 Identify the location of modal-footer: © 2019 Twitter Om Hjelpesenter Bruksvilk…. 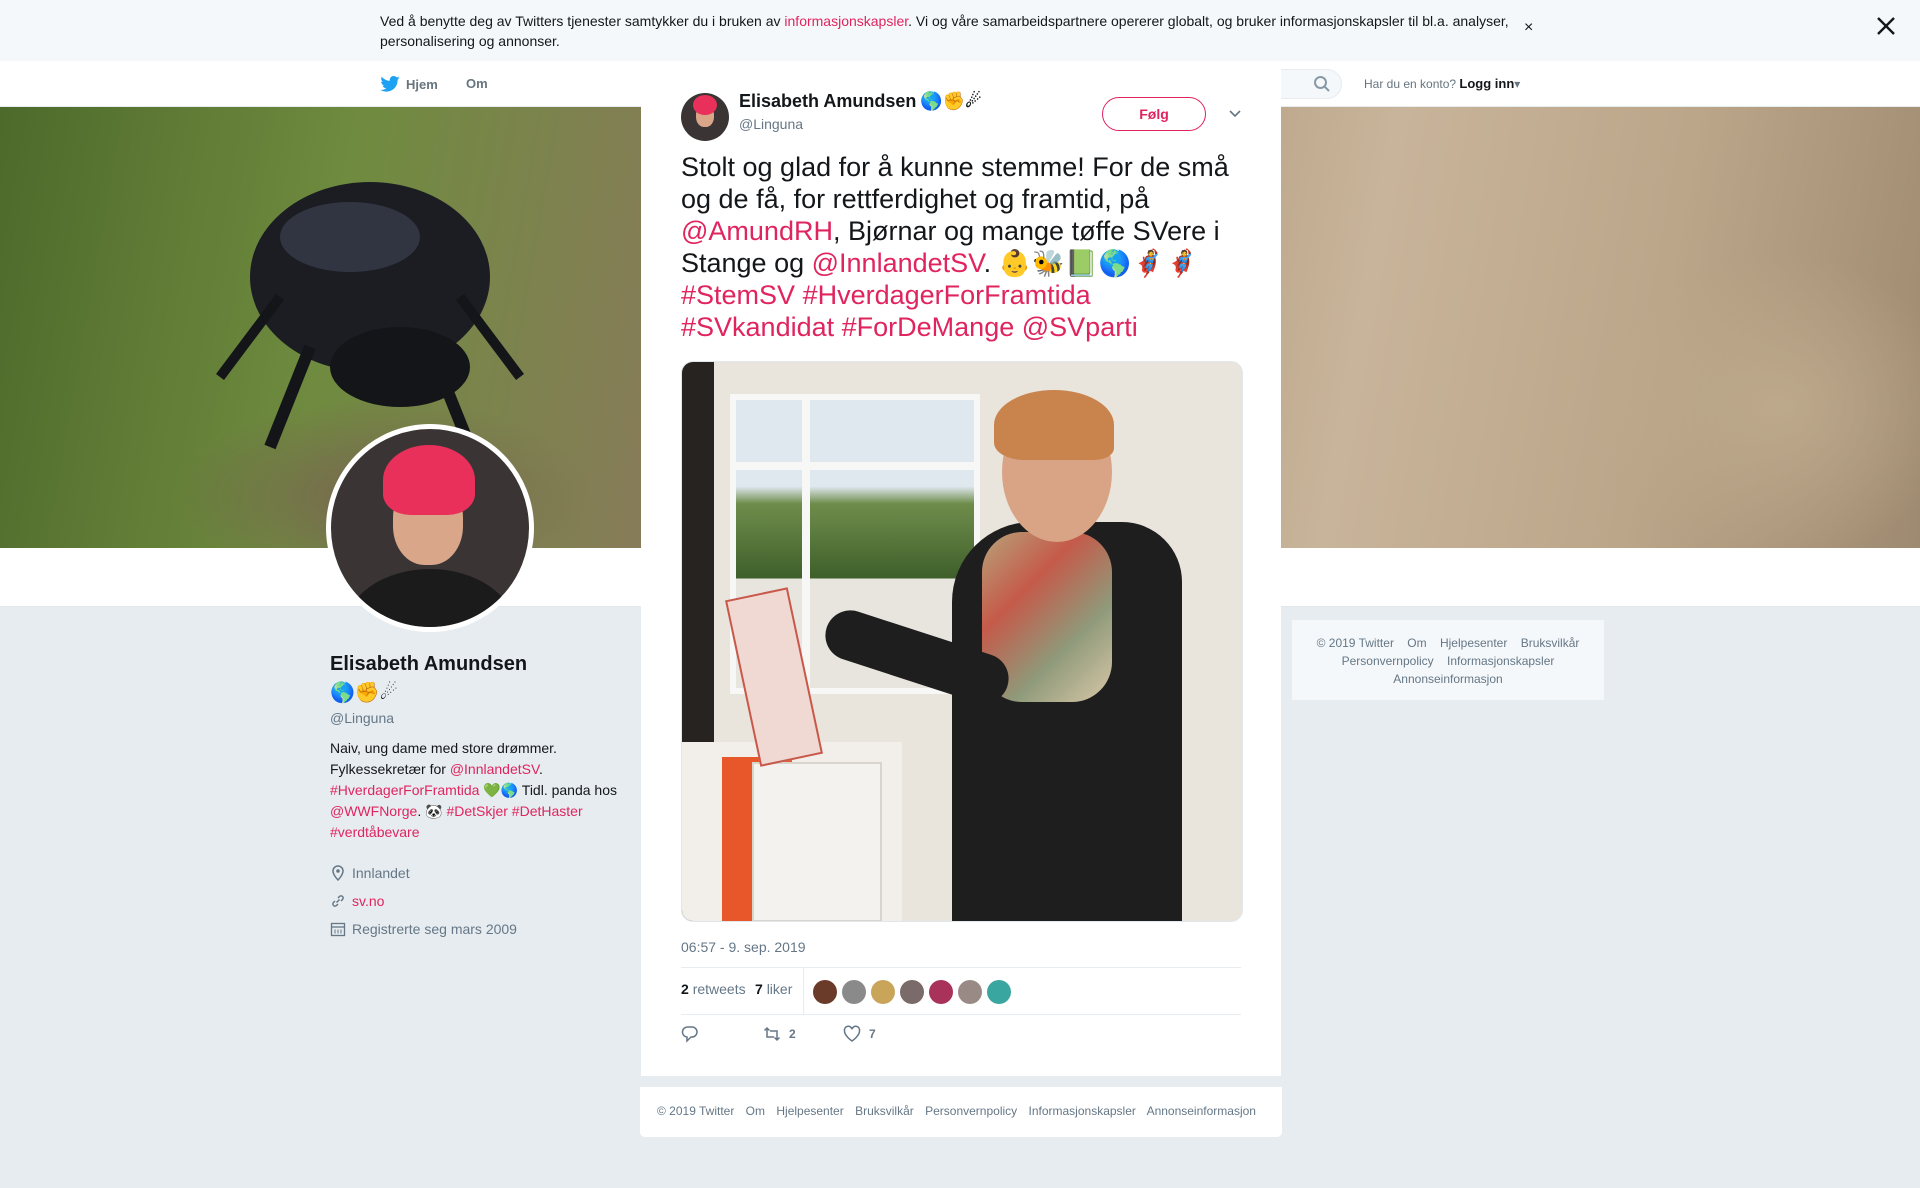
(961, 1112).